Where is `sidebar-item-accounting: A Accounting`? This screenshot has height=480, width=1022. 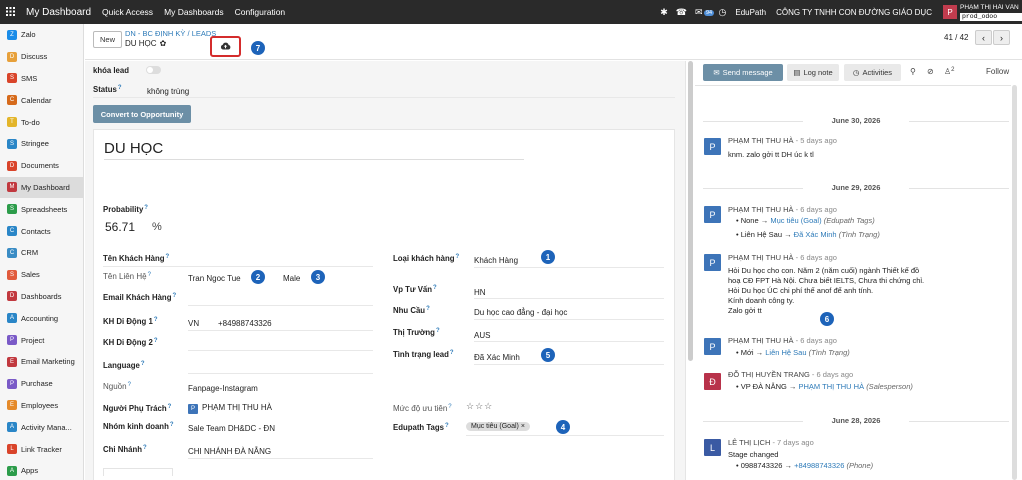
sidebar-item-accounting: A Accounting is located at coordinates (41, 318).